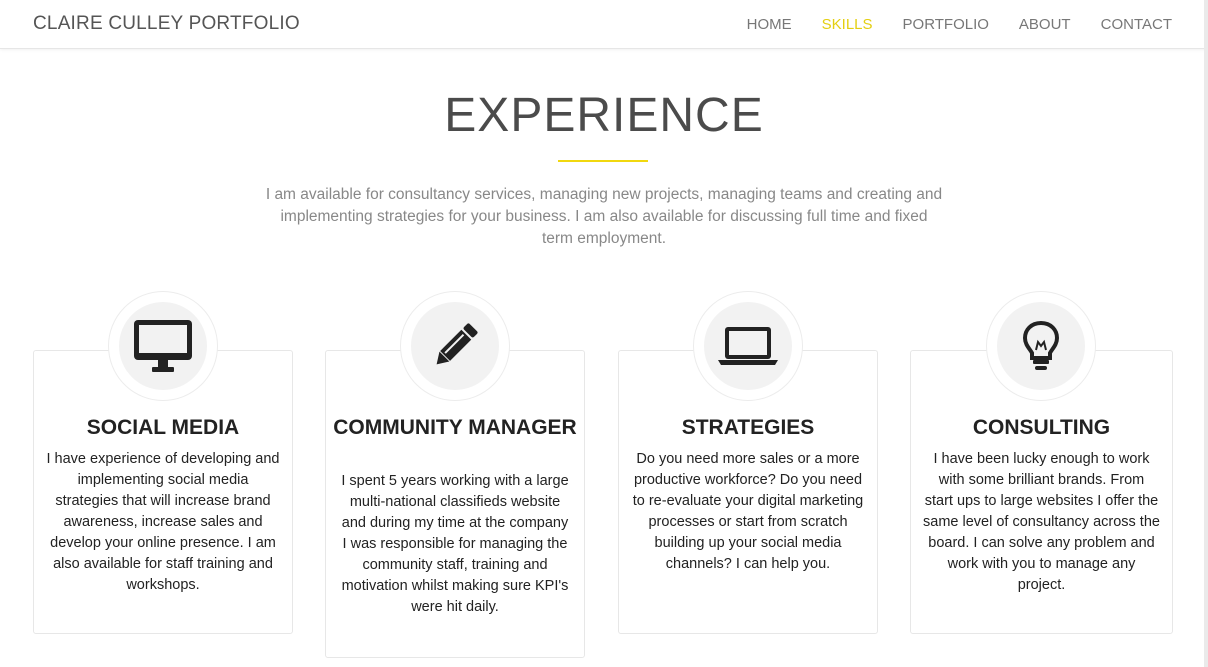 The image size is (1208, 667). I want to click on pencil-icon, so click(457, 344).